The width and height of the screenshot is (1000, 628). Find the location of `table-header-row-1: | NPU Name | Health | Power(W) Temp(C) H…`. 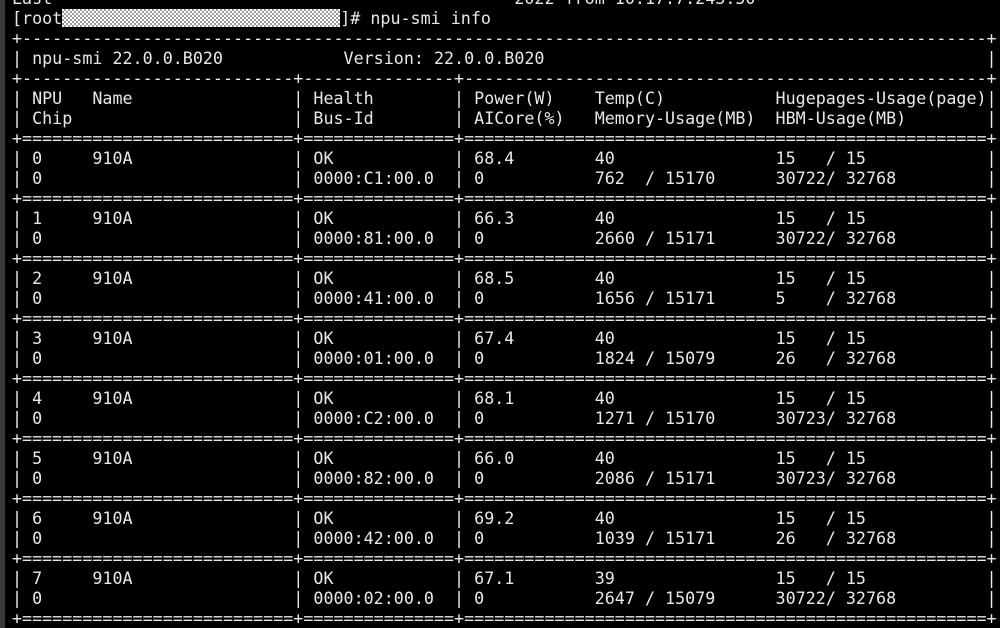

table-header-row-1: | NPU Name | Health | Power(W) Temp(C) H… is located at coordinates (504, 98).